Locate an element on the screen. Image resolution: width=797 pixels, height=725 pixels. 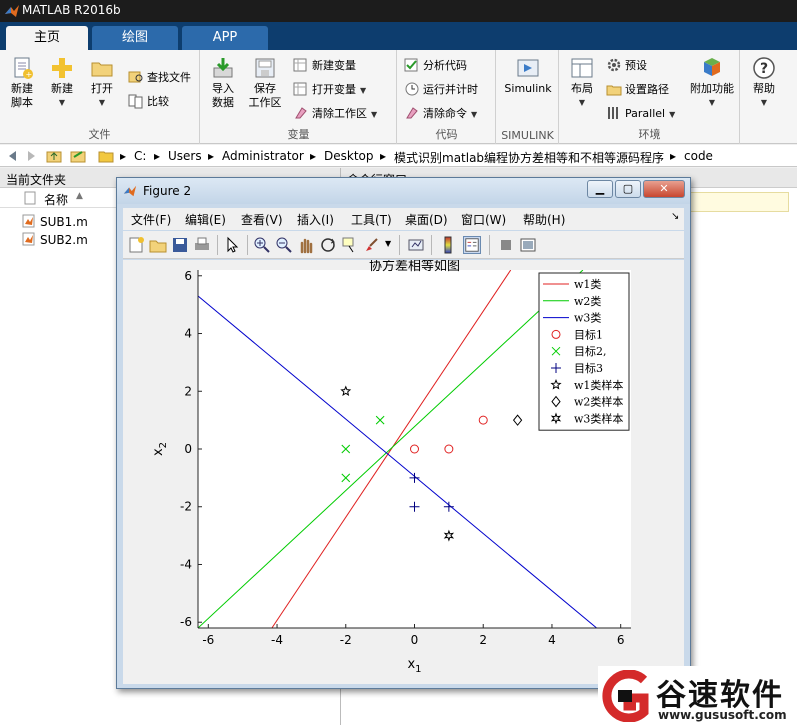
watermark: 谷速软件 www.gususoft.com is located at coordinates (697, 695).